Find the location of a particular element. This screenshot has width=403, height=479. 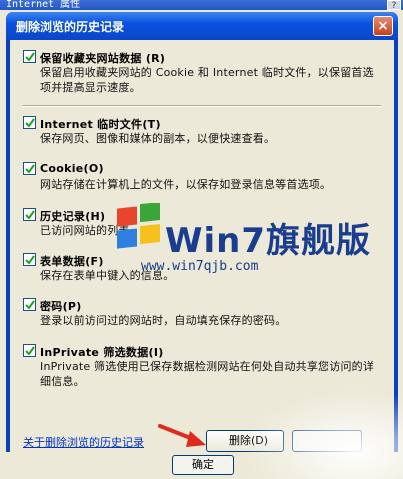

option-label: InPrivate 筛选数据(I) is located at coordinates (102, 352).